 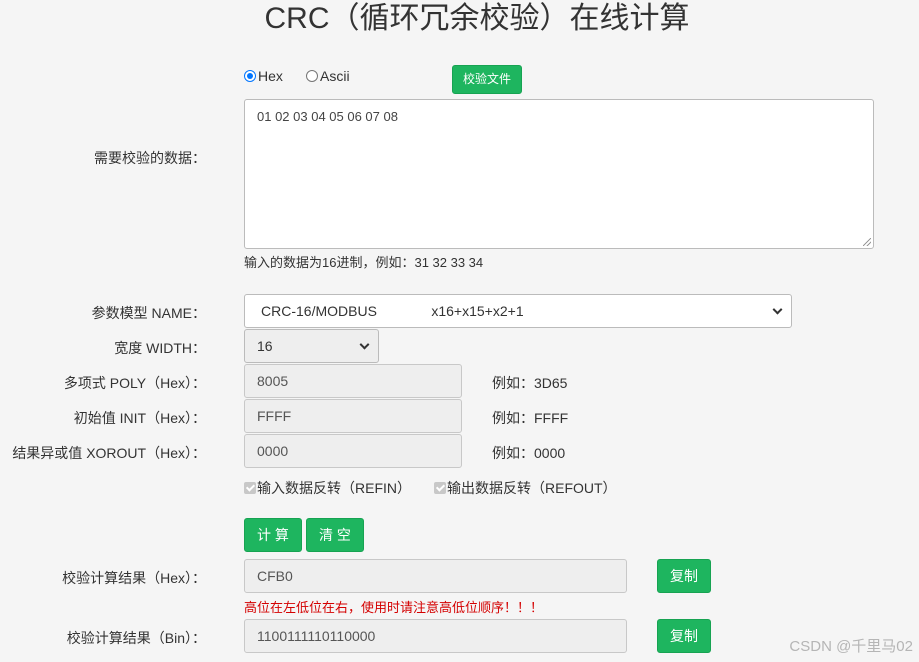 What do you see at coordinates (134, 578) in the screenshot?
I see `result-hex-label: 校验计算结果（Hex）：` at bounding box center [134, 578].